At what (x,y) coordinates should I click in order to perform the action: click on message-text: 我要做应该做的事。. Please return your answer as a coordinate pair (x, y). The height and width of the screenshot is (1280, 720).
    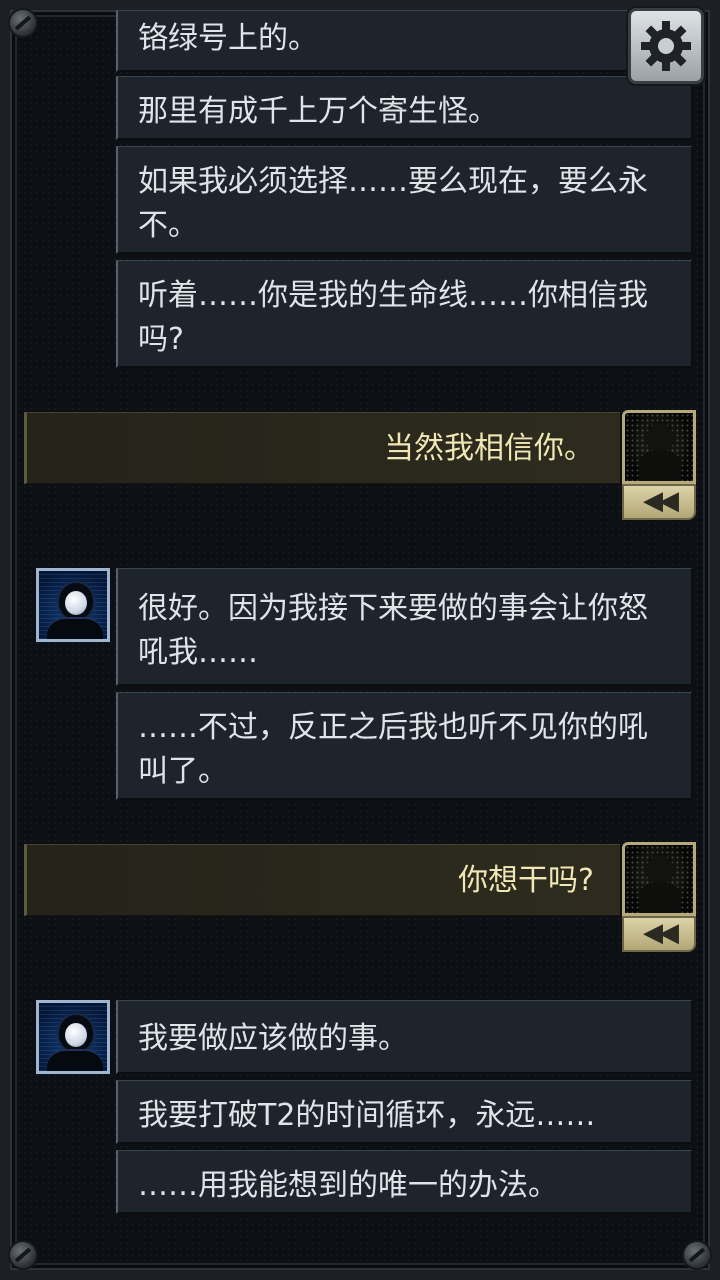
    Looking at the image, I should click on (273, 1038).